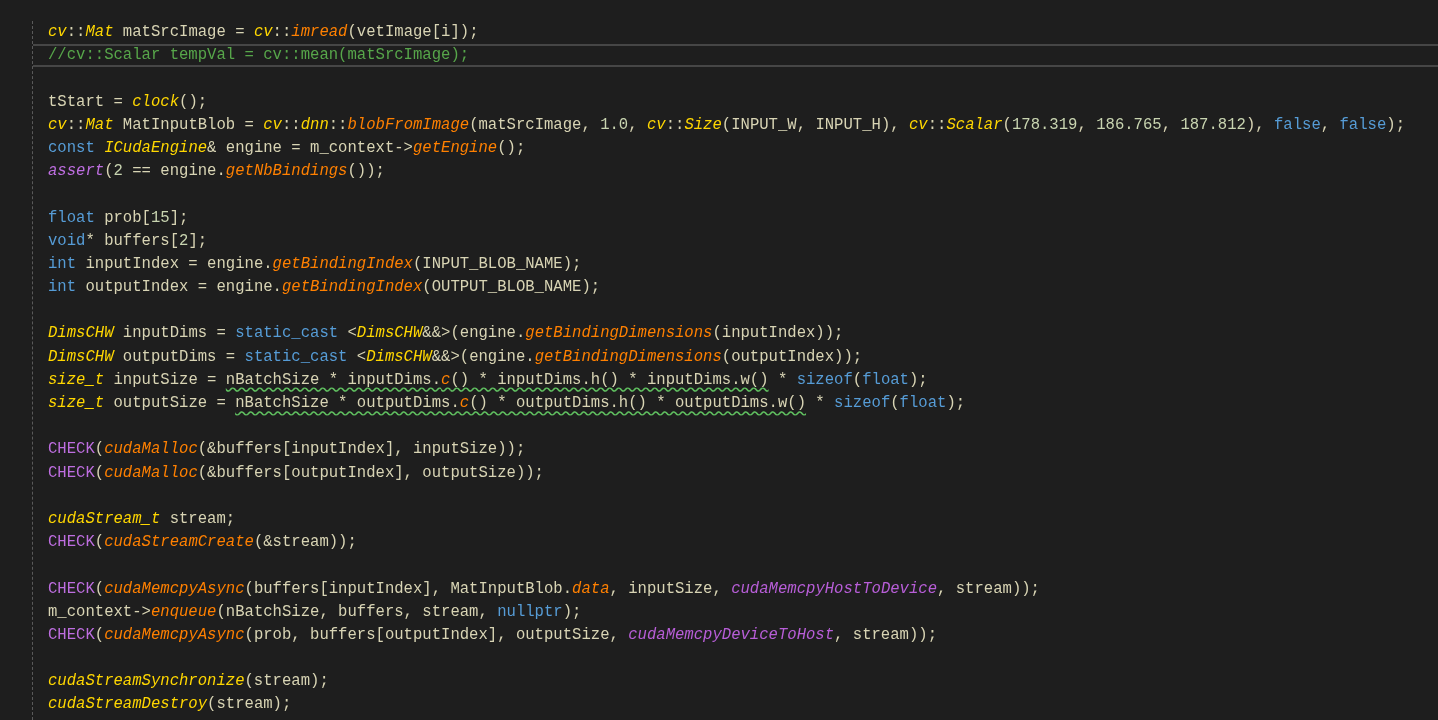 The width and height of the screenshot is (1438, 720). I want to click on code-line: int inputIndex = engine.getBindingIndex(INPUT_BLOB_NAME);, so click(315, 264).